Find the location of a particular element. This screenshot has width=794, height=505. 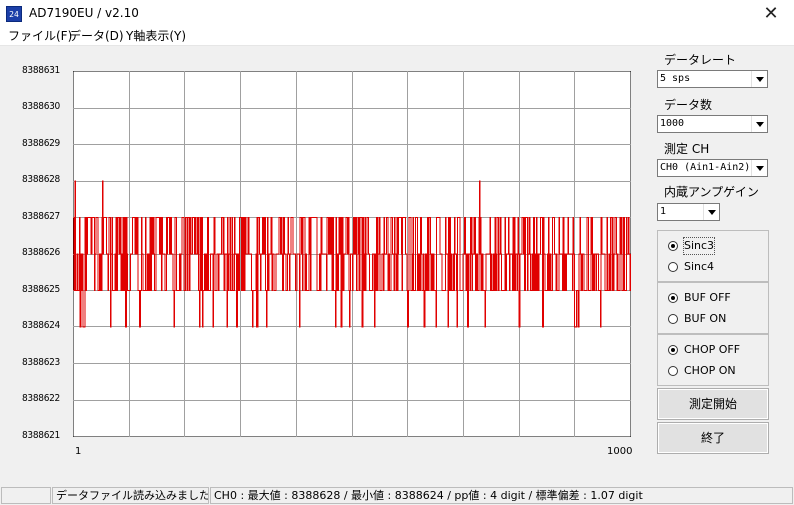

channel-select: CH0 (Ain1-Ain2) is located at coordinates (712, 168).